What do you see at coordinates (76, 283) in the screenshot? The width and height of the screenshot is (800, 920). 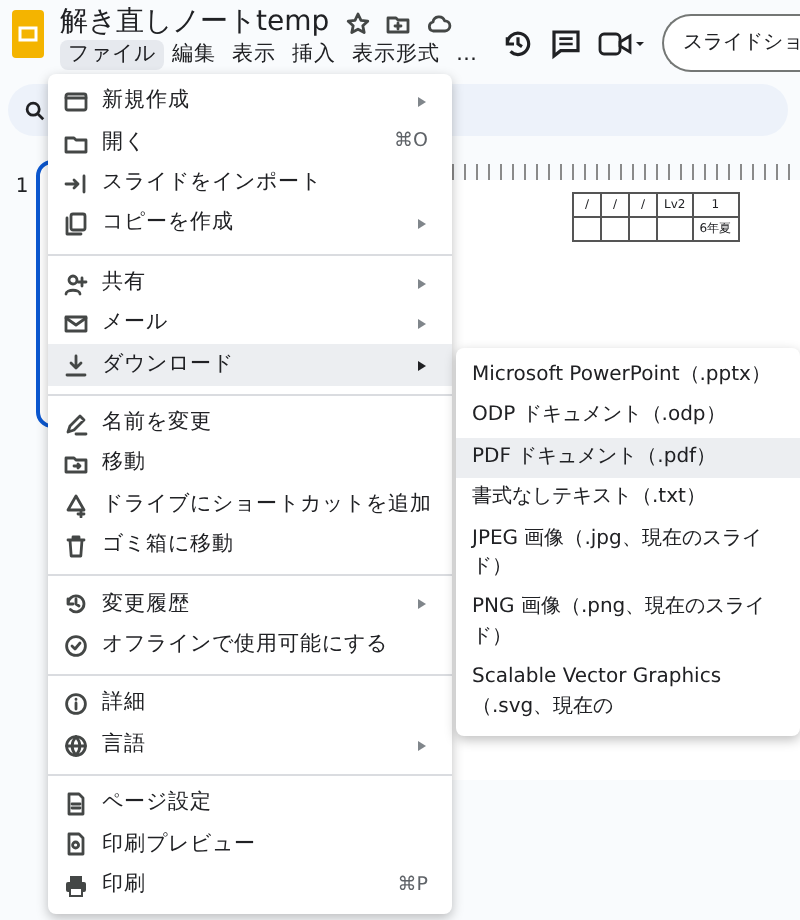 I see `person-add-icon` at bounding box center [76, 283].